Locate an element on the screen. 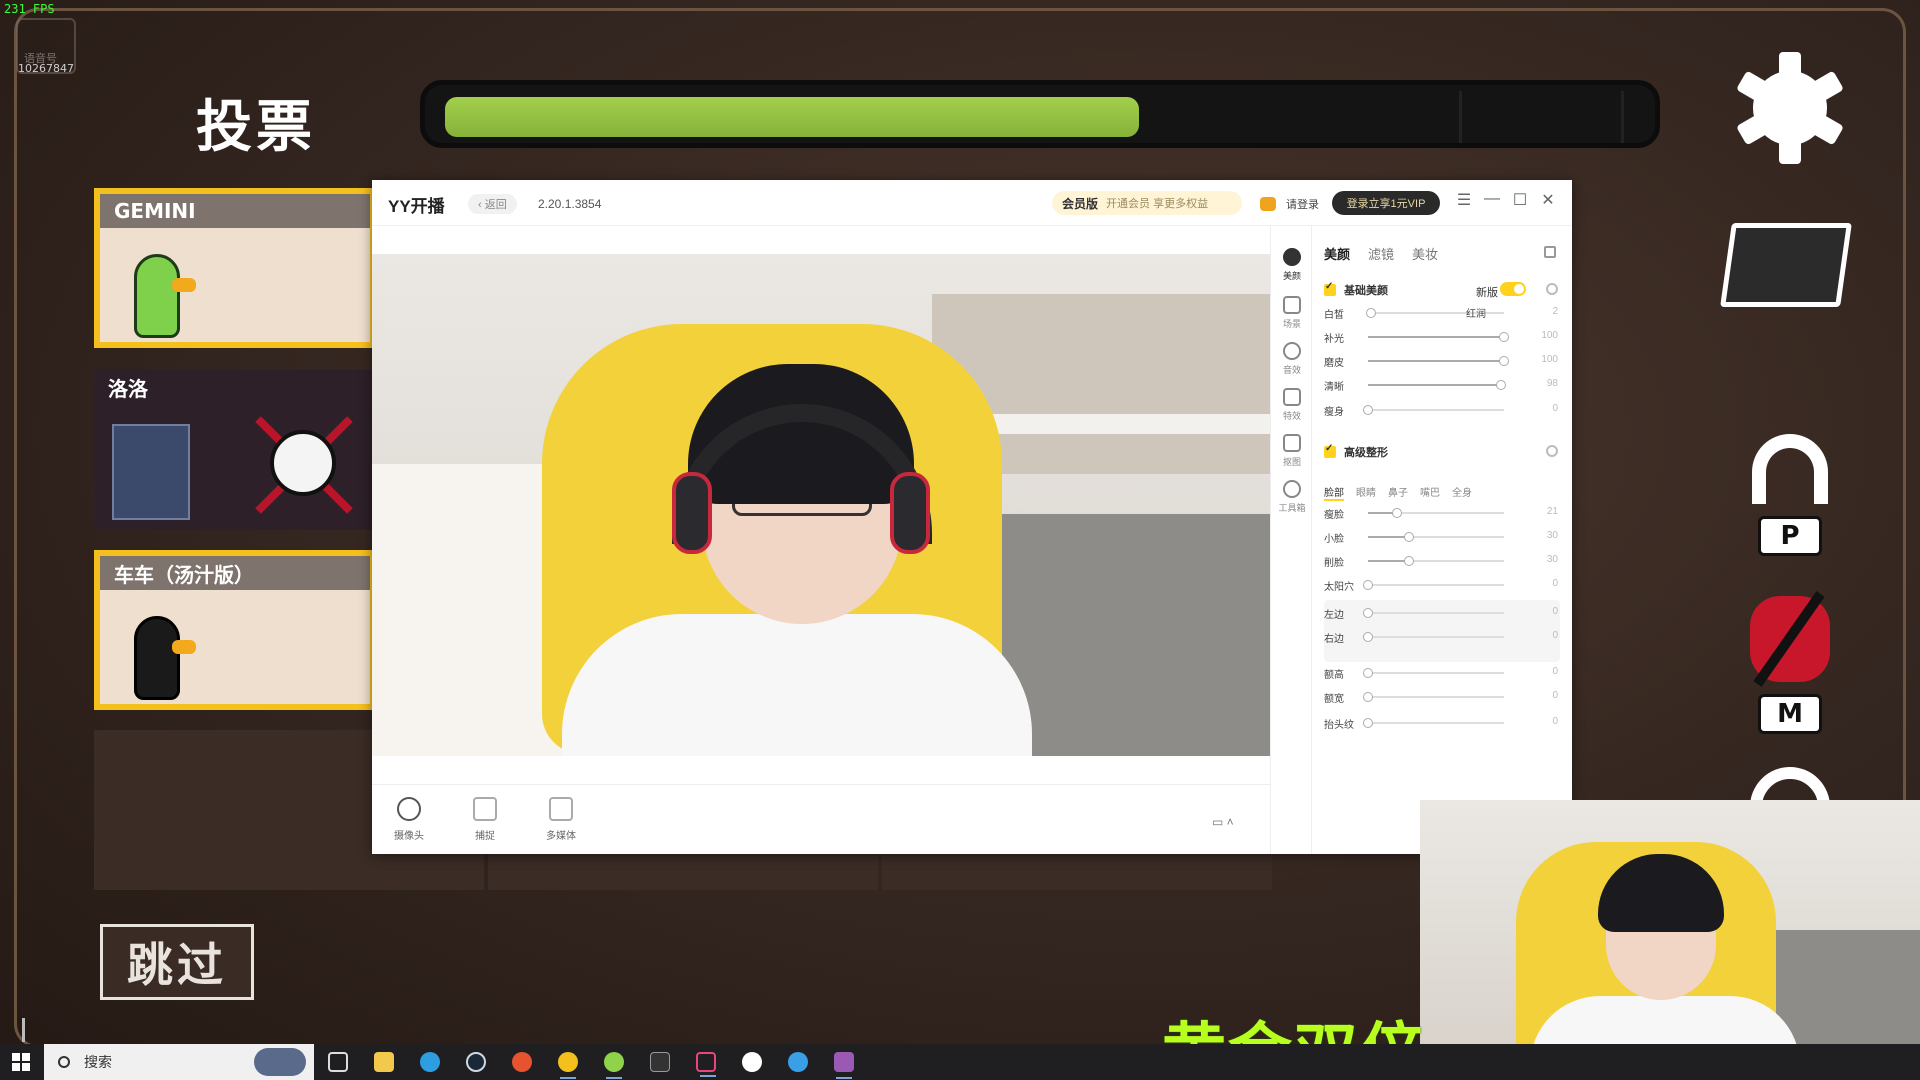  slider-row: 额宽 0 is located at coordinates (1442, 697).